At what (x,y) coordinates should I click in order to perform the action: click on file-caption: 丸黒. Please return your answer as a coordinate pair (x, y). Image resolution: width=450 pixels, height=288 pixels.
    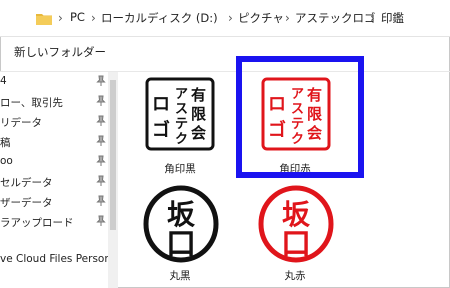
    Looking at the image, I should click on (180, 276).